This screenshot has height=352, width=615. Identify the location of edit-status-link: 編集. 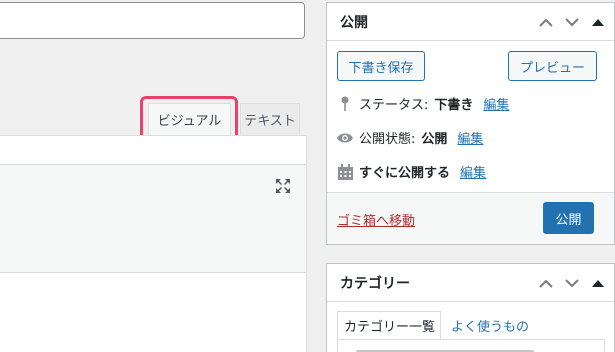
(496, 103).